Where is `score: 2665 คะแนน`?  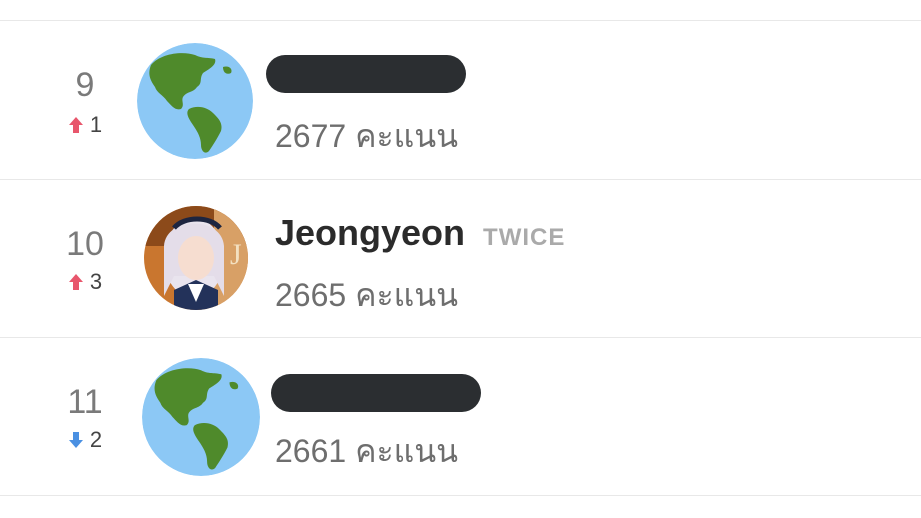 score: 2665 คะแนน is located at coordinates (366, 295).